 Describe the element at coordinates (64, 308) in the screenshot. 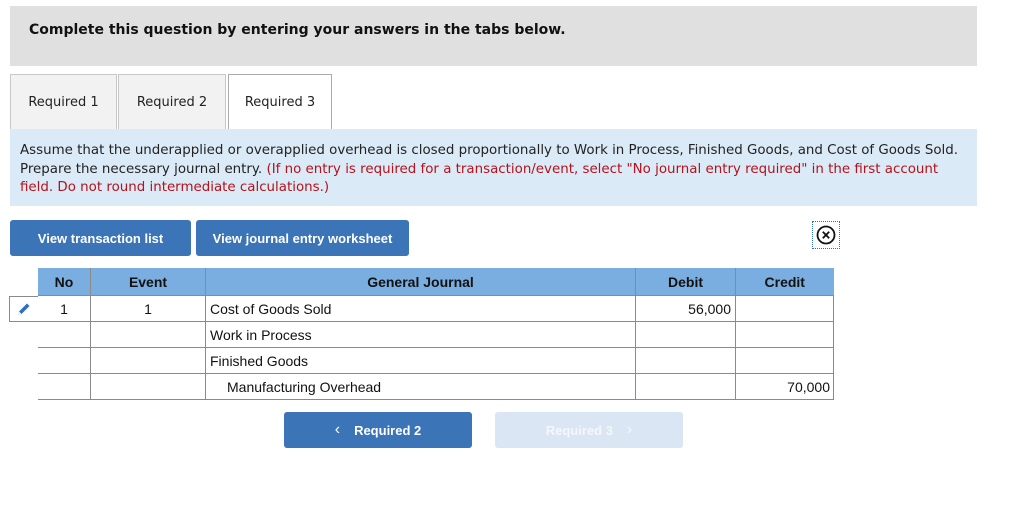

I see `cell-no: 1` at that location.